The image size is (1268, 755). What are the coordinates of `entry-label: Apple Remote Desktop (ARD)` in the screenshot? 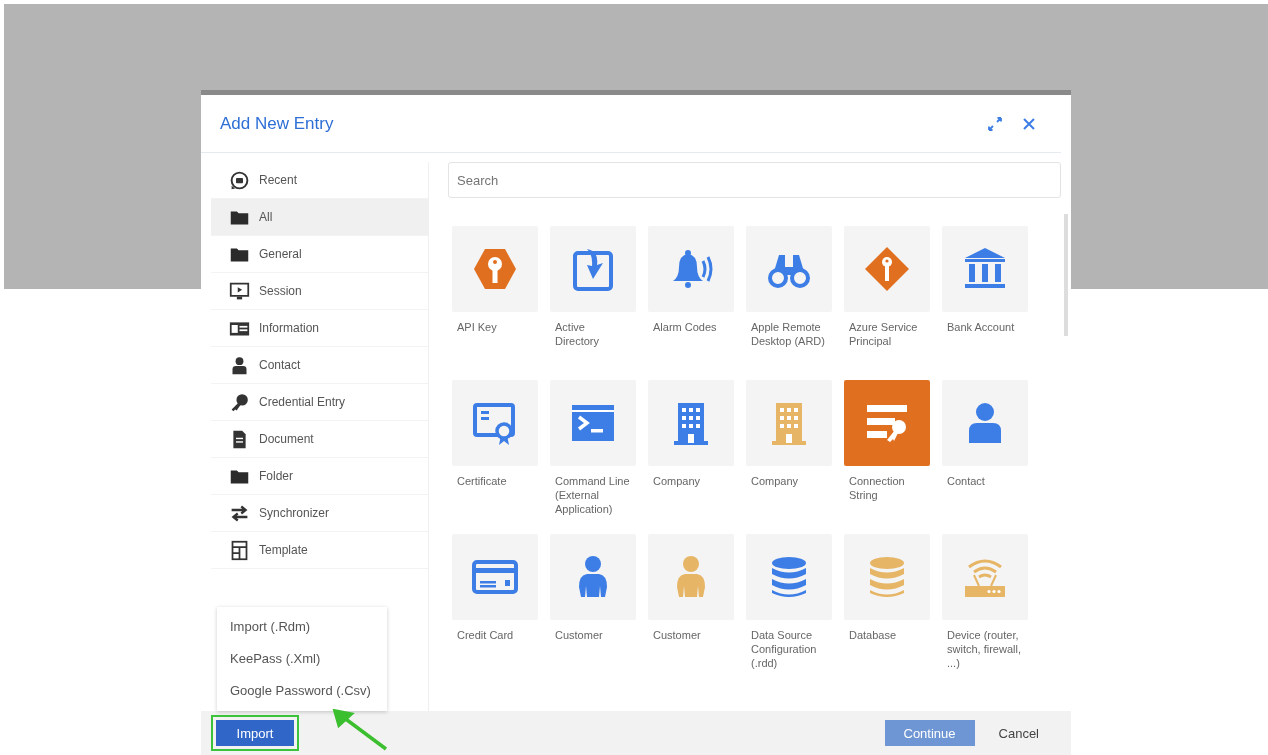 It's located at (788, 334).